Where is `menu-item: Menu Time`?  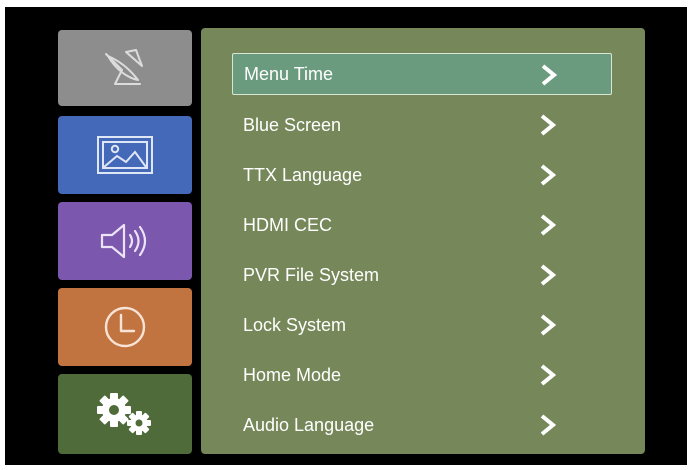 menu-item: Menu Time is located at coordinates (422, 74).